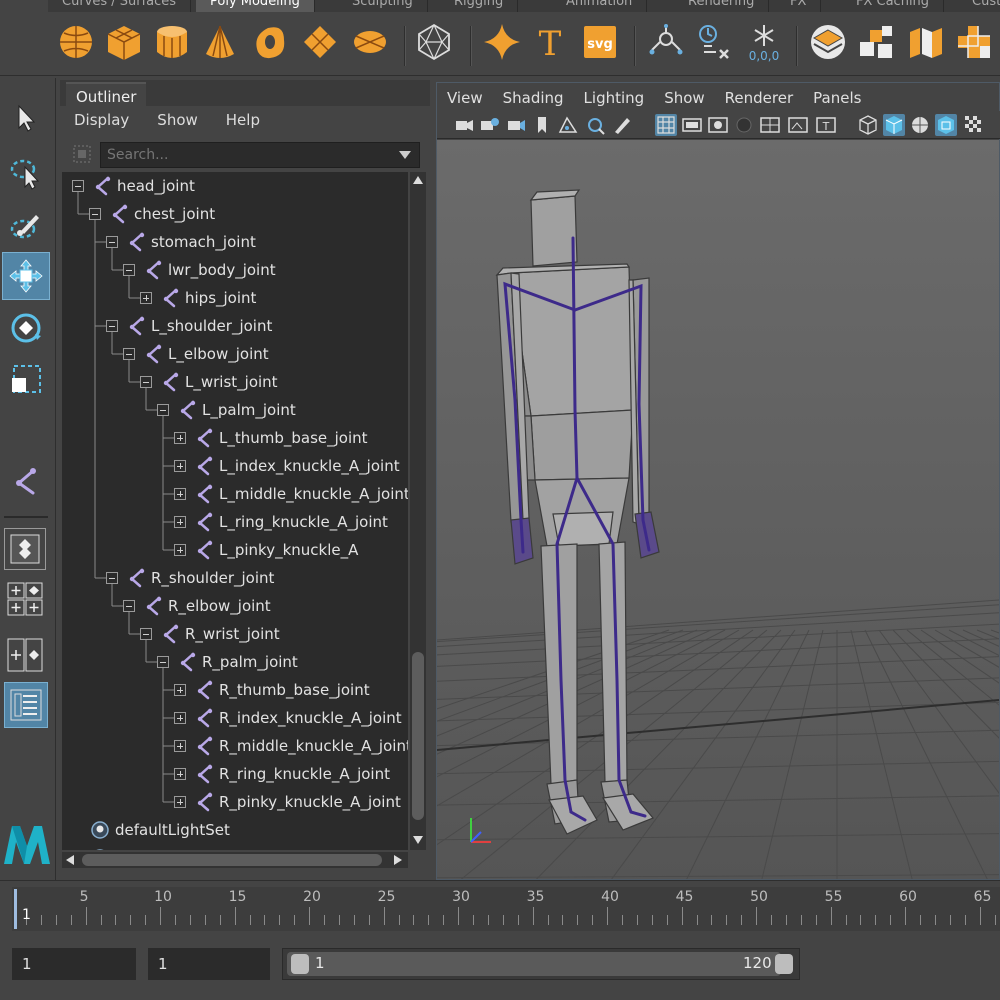 The width and height of the screenshot is (1000, 1000). I want to click on poly-disc-icon, so click(370, 42).